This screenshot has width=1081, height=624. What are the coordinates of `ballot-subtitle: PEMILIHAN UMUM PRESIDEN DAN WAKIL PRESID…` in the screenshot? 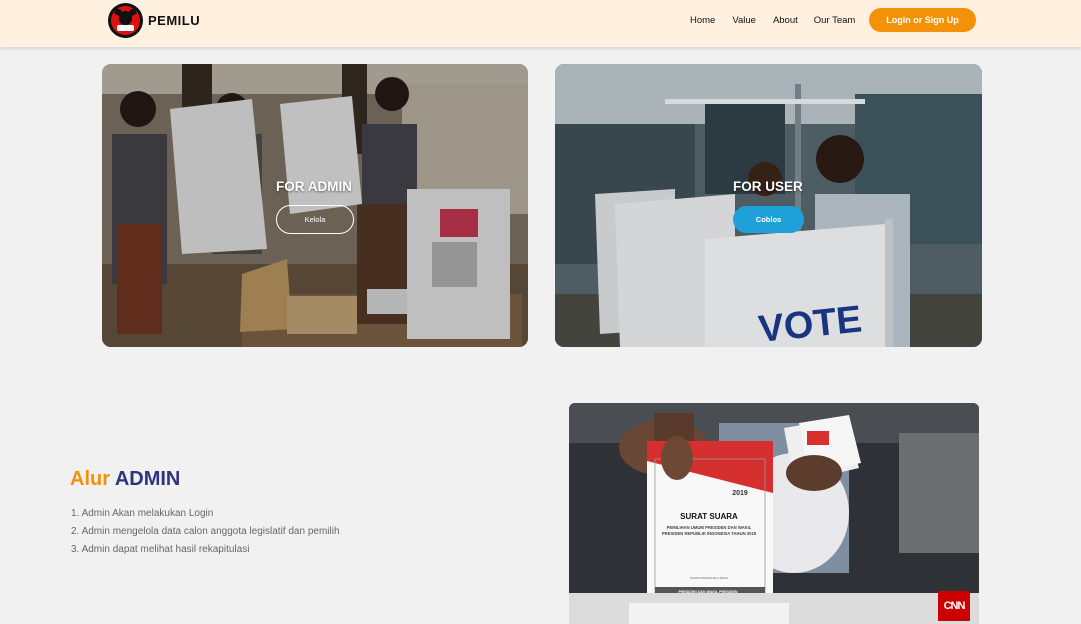 It's located at (709, 530).